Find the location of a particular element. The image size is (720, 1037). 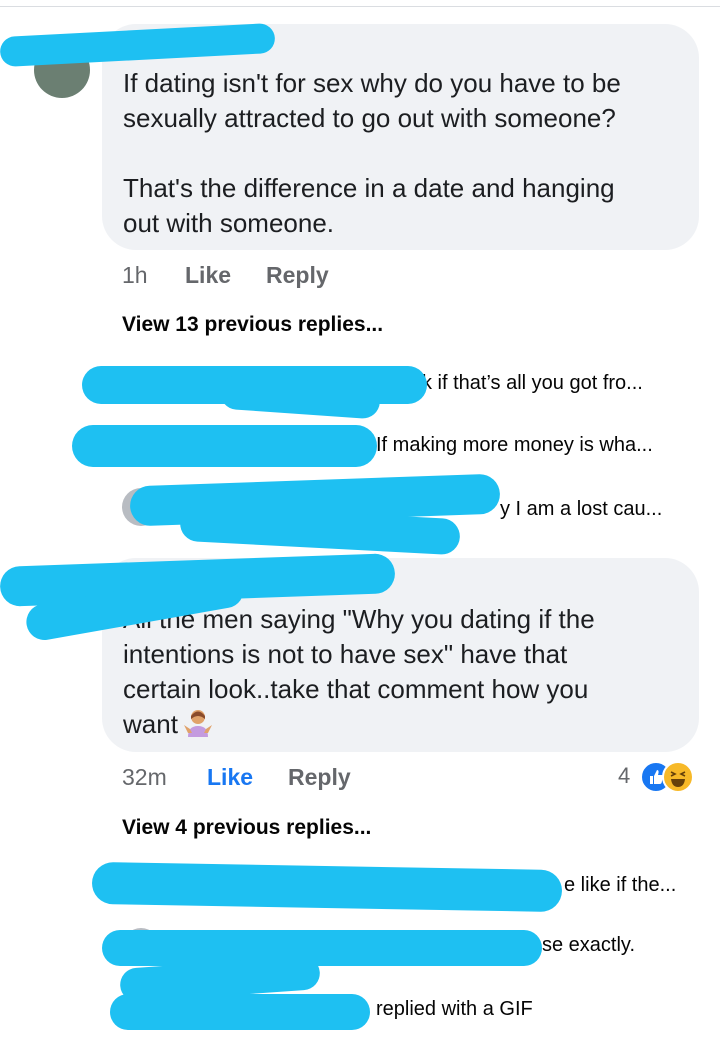

comment-text-line: intentions is not to have sex" have that is located at coordinates (345, 654).